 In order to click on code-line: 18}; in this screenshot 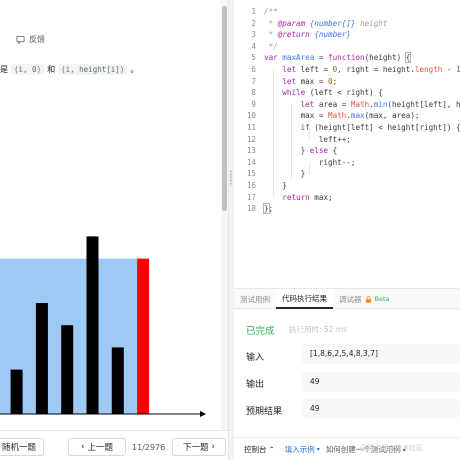, I will do `click(347, 209)`.